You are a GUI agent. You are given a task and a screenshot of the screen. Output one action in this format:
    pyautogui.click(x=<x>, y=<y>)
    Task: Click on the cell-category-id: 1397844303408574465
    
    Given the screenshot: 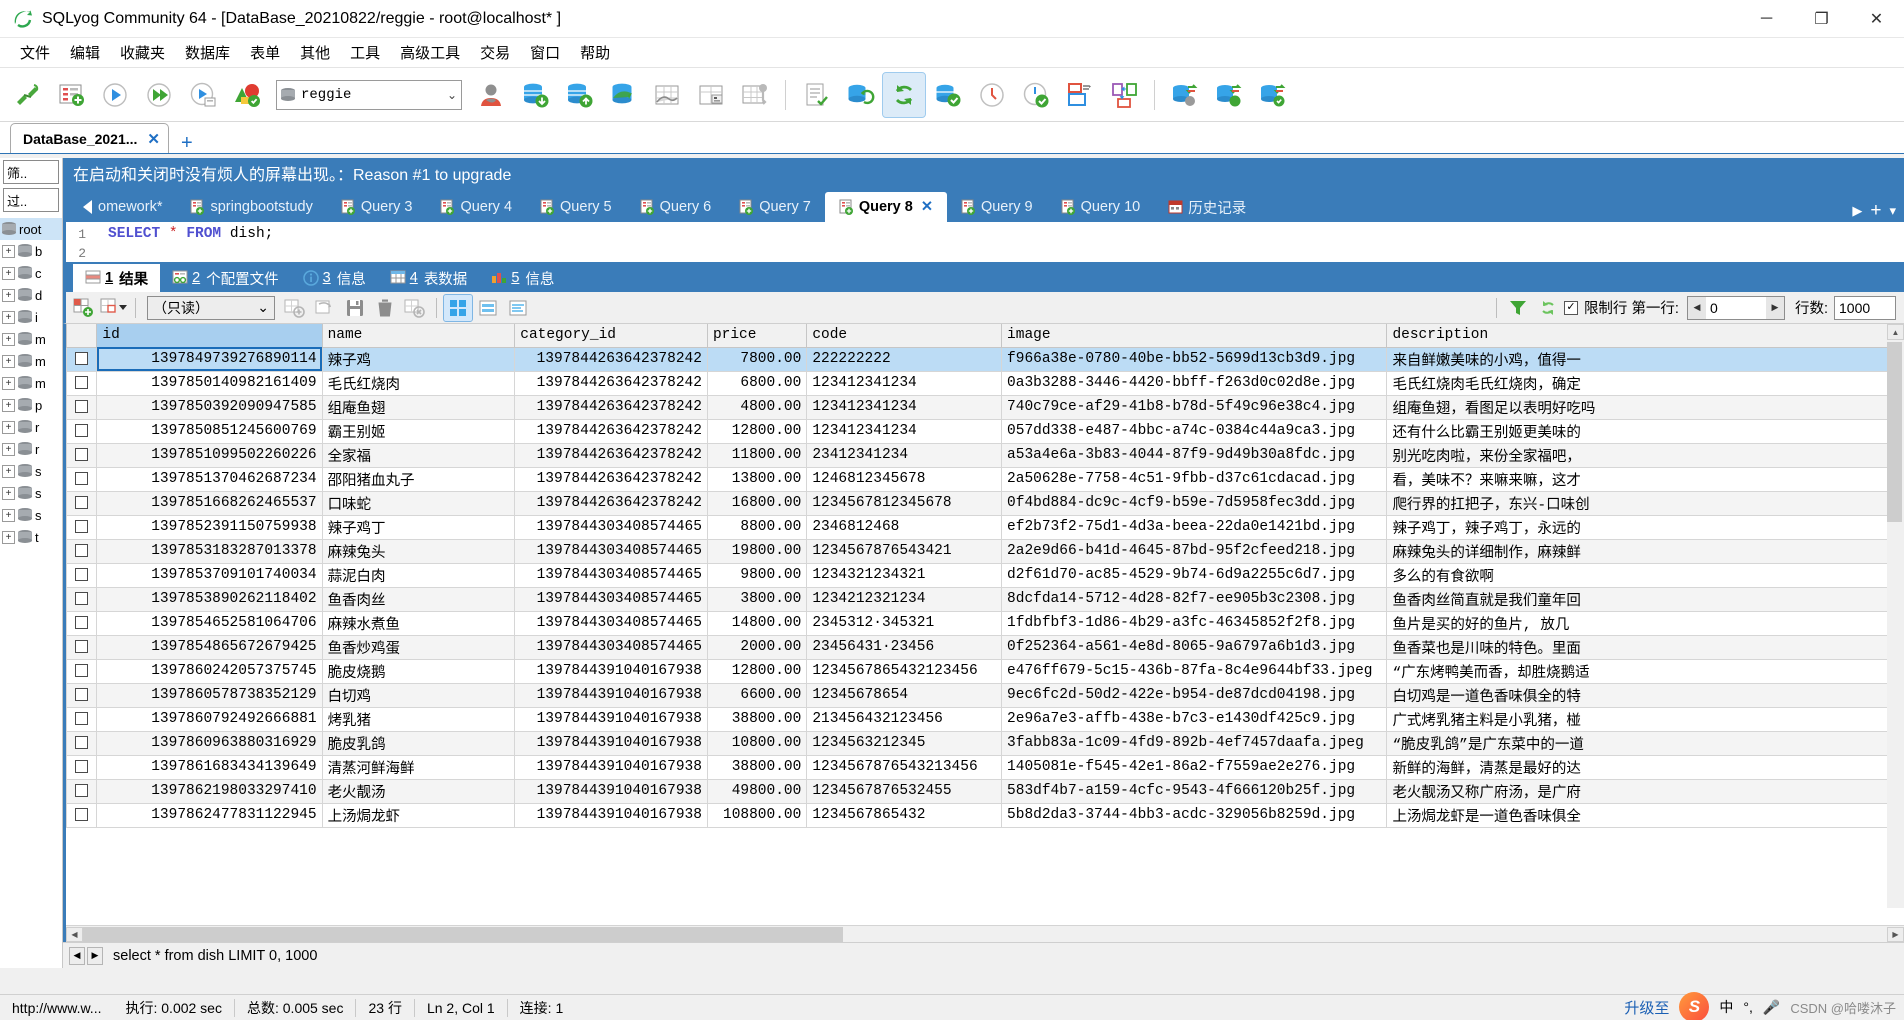 What is the action you would take?
    pyautogui.click(x=611, y=647)
    